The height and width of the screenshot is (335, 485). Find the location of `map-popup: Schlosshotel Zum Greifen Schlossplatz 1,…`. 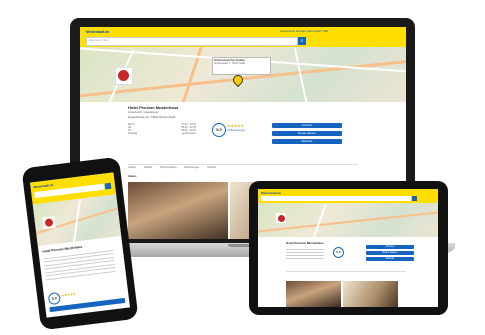

map-popup: Schlosshotel Zum Greifen Schlossplatz 1,… is located at coordinates (241, 66).